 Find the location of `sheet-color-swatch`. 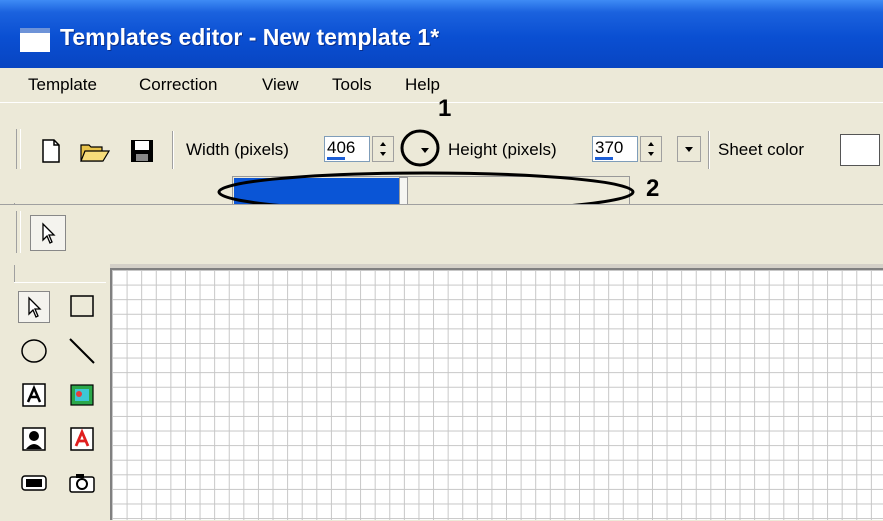

sheet-color-swatch is located at coordinates (860, 150).